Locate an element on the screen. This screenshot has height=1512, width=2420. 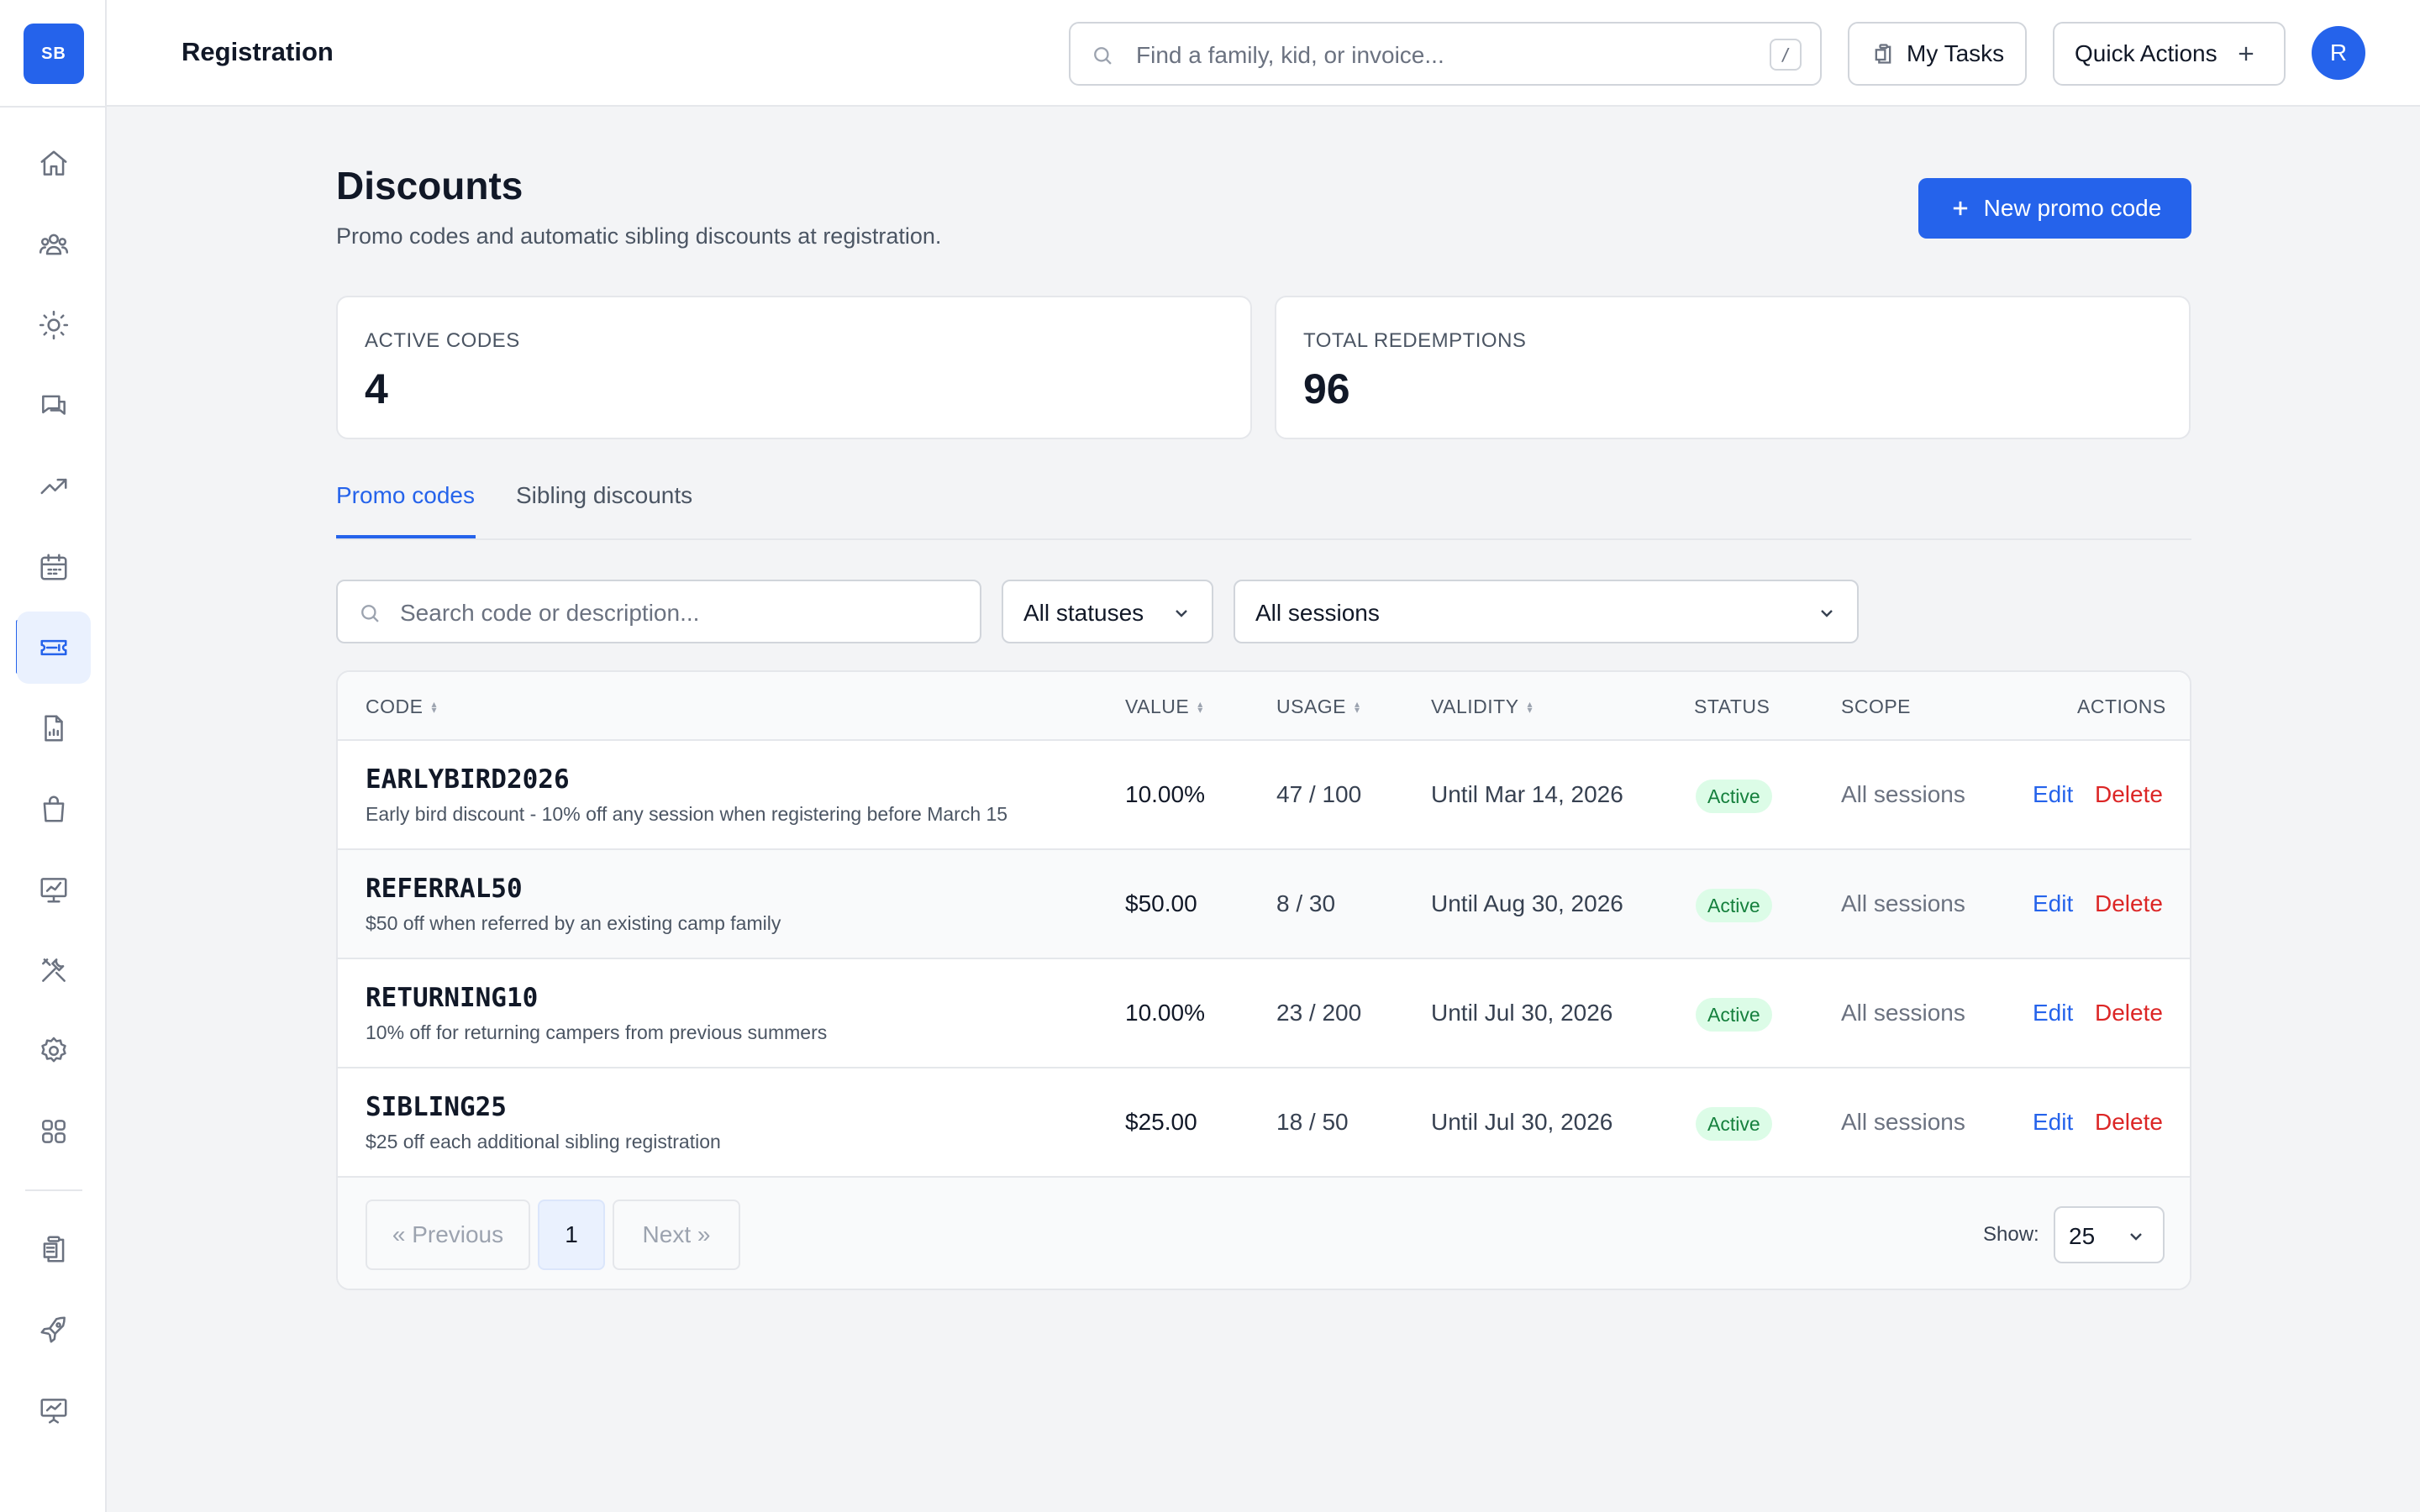
column-header-actions: ACTIONS is located at coordinates (2121, 706).